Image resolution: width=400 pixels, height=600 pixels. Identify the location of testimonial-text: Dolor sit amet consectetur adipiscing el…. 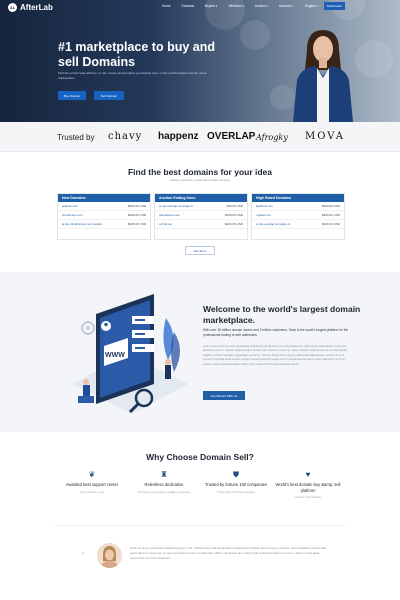
(228, 553).